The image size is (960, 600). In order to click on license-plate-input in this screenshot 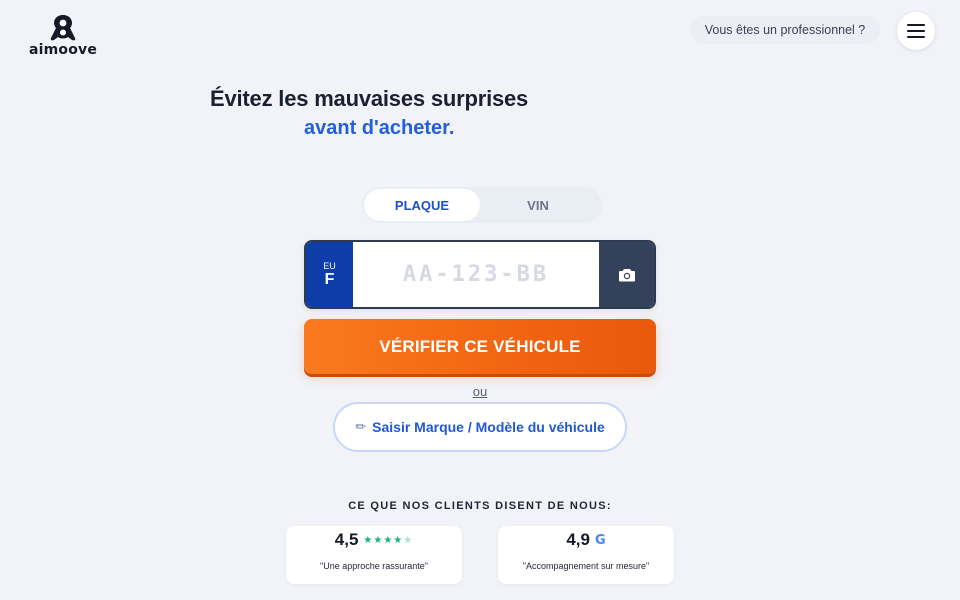, I will do `click(476, 274)`.